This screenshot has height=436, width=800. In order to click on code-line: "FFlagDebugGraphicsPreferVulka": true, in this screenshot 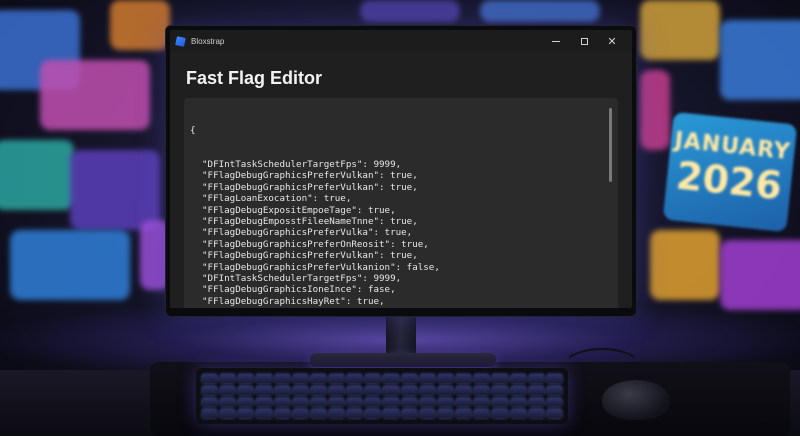, I will do `click(307, 233)`.